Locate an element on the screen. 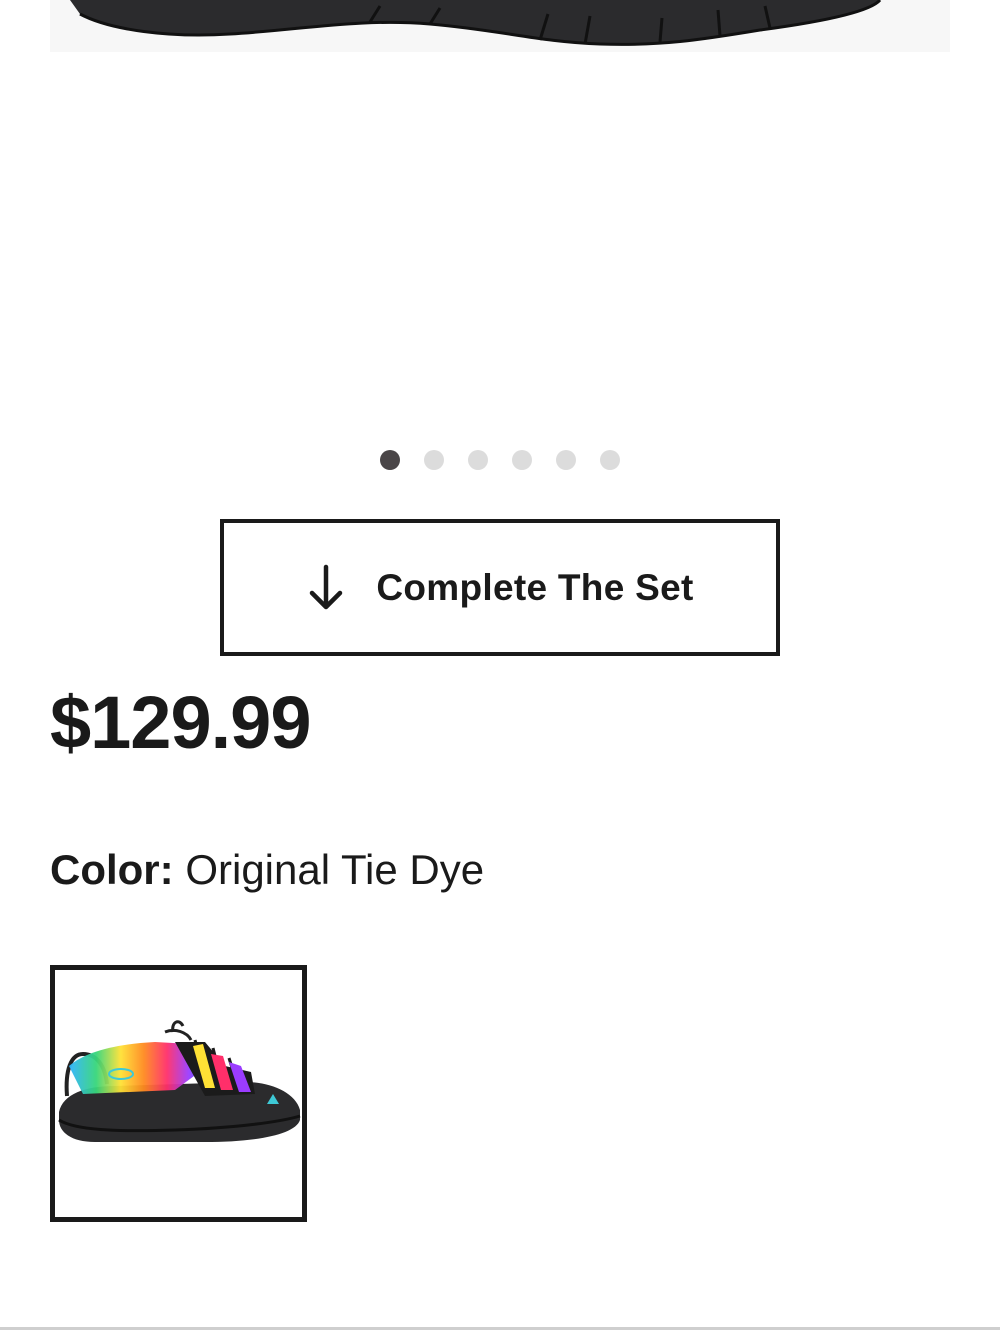 Image resolution: width=1000 pixels, height=1330 pixels. shoe-sole-image is located at coordinates (500, 26).